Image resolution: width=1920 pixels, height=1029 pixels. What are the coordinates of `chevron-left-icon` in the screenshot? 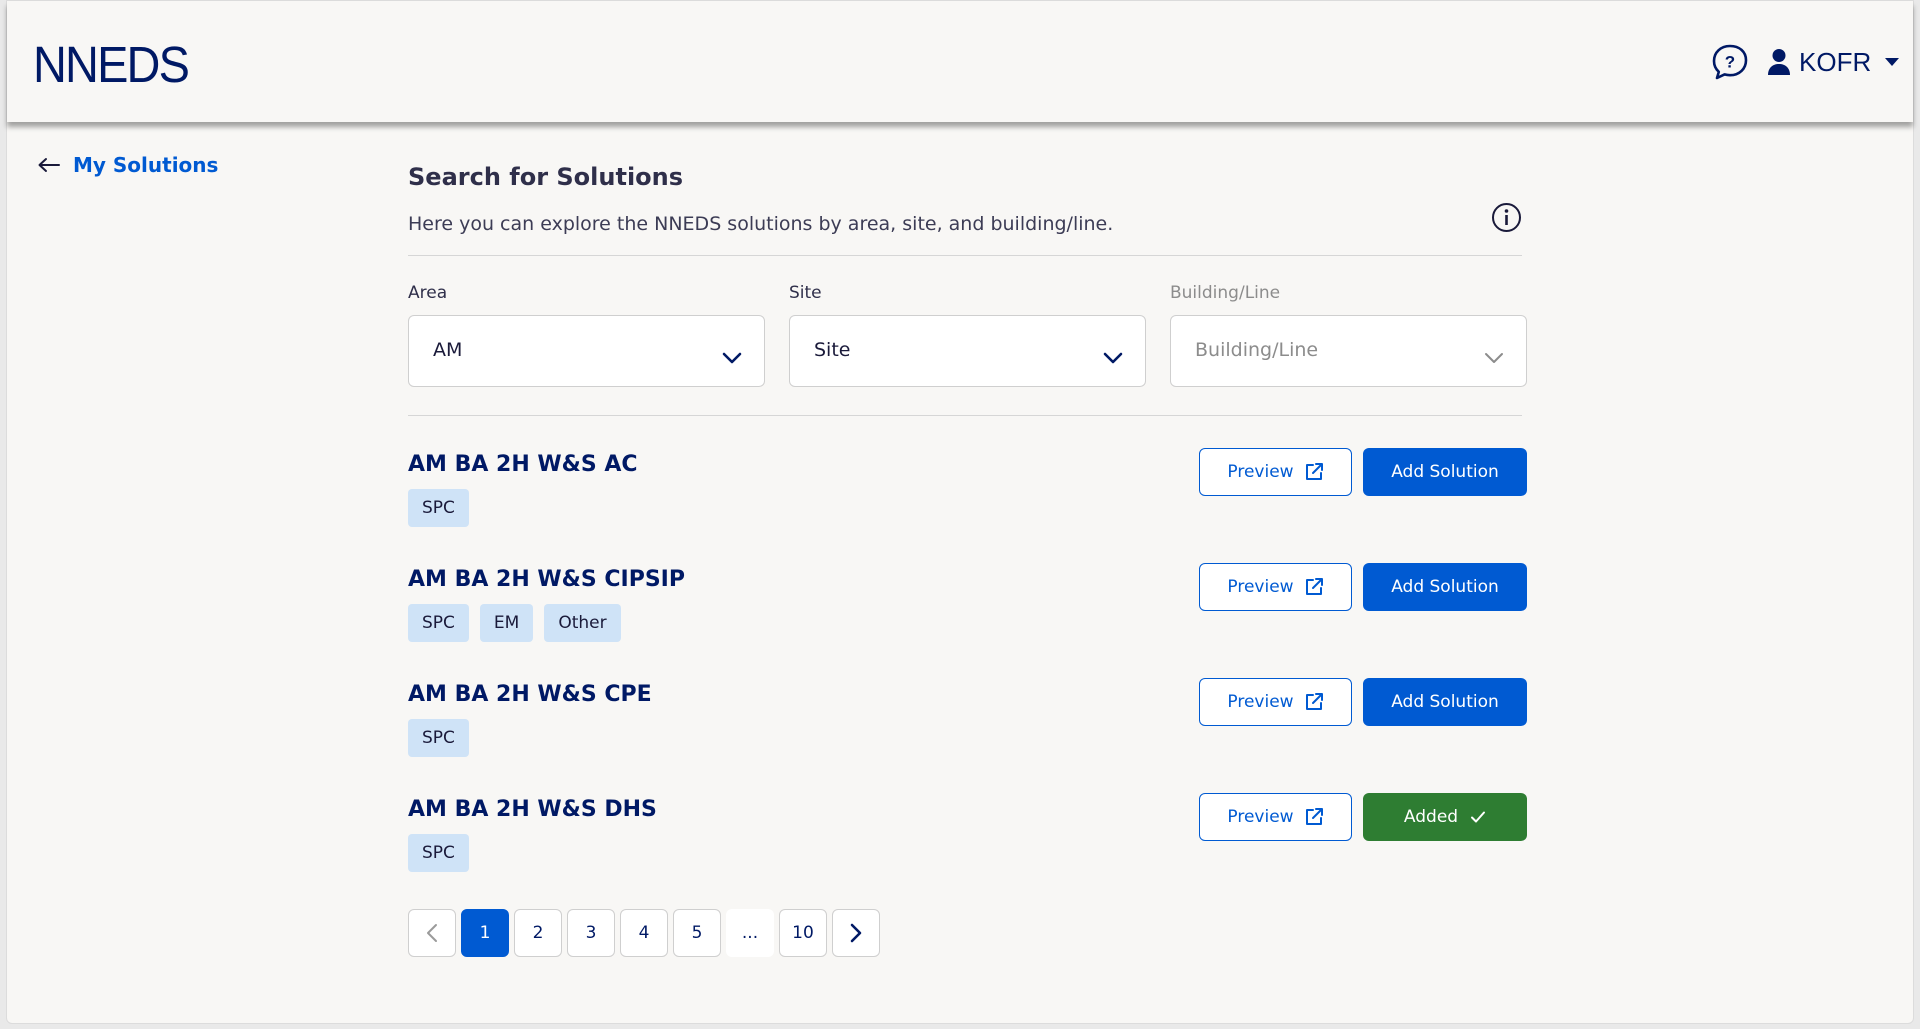 It's located at (432, 933).